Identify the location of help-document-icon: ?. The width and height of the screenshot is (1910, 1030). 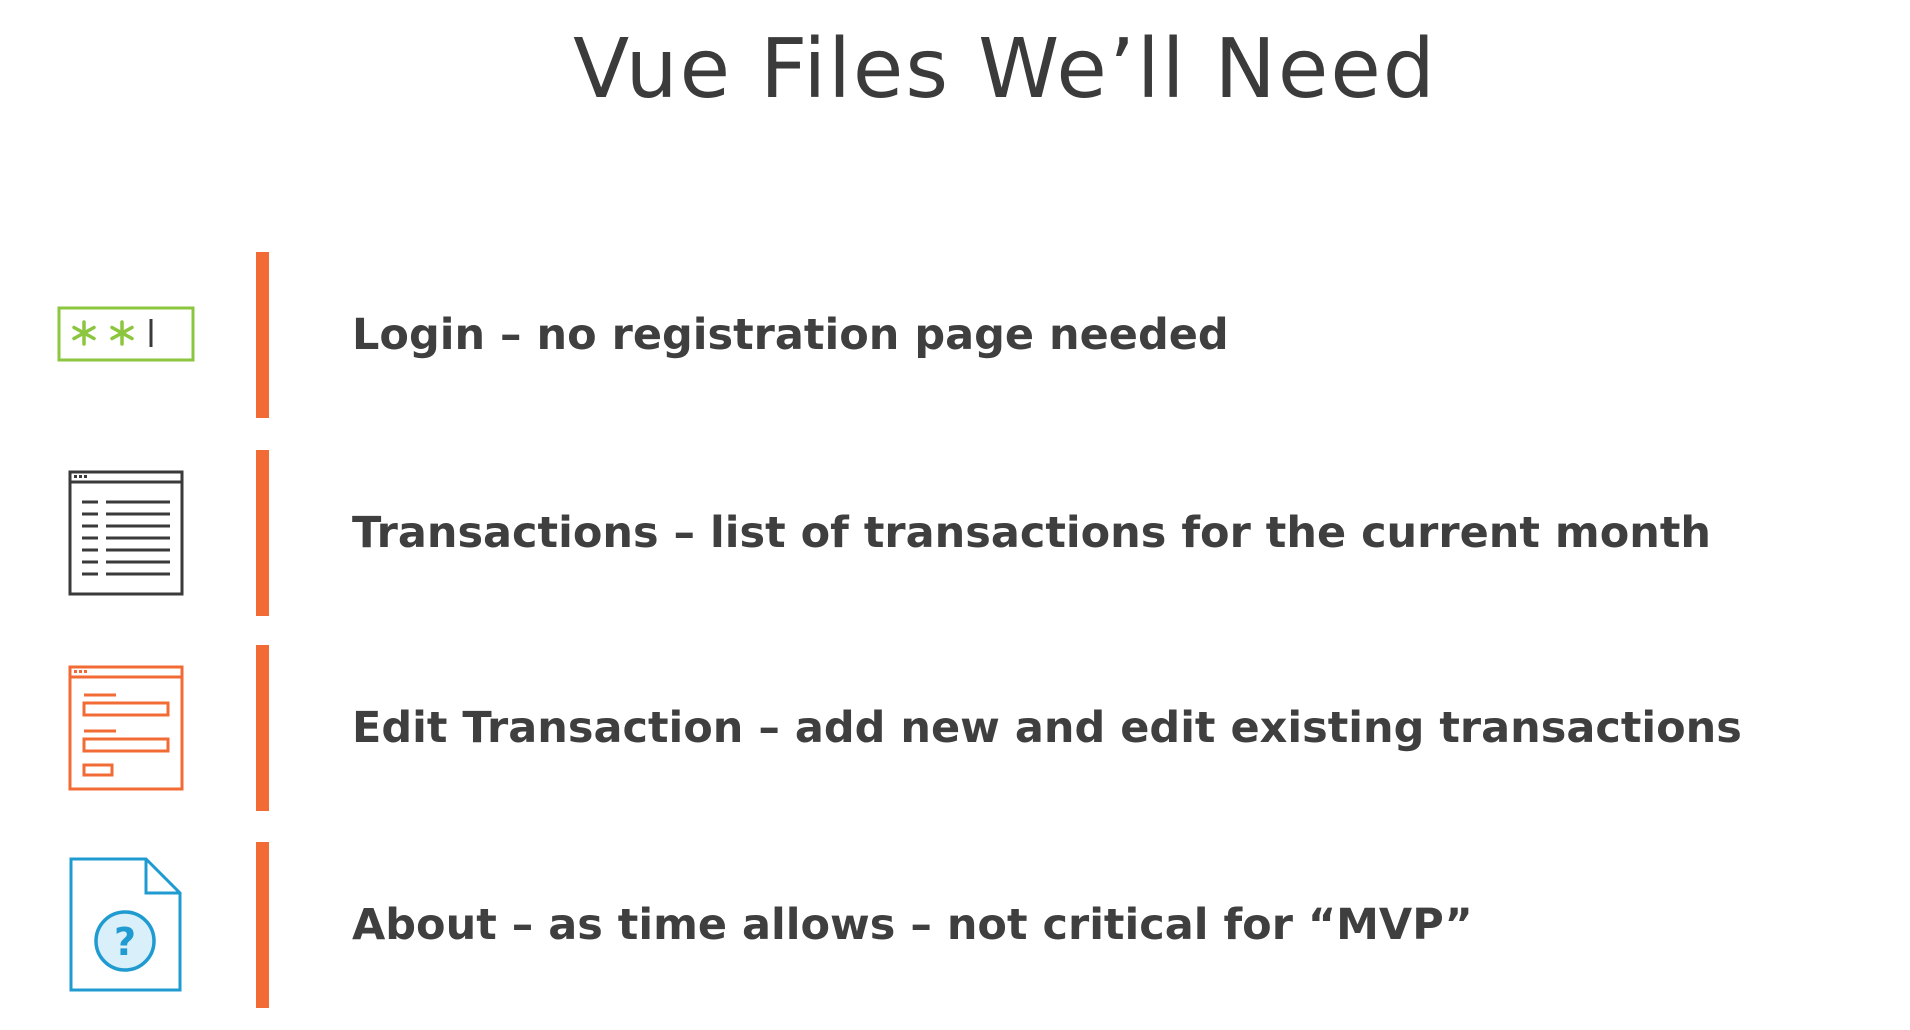
(126, 925).